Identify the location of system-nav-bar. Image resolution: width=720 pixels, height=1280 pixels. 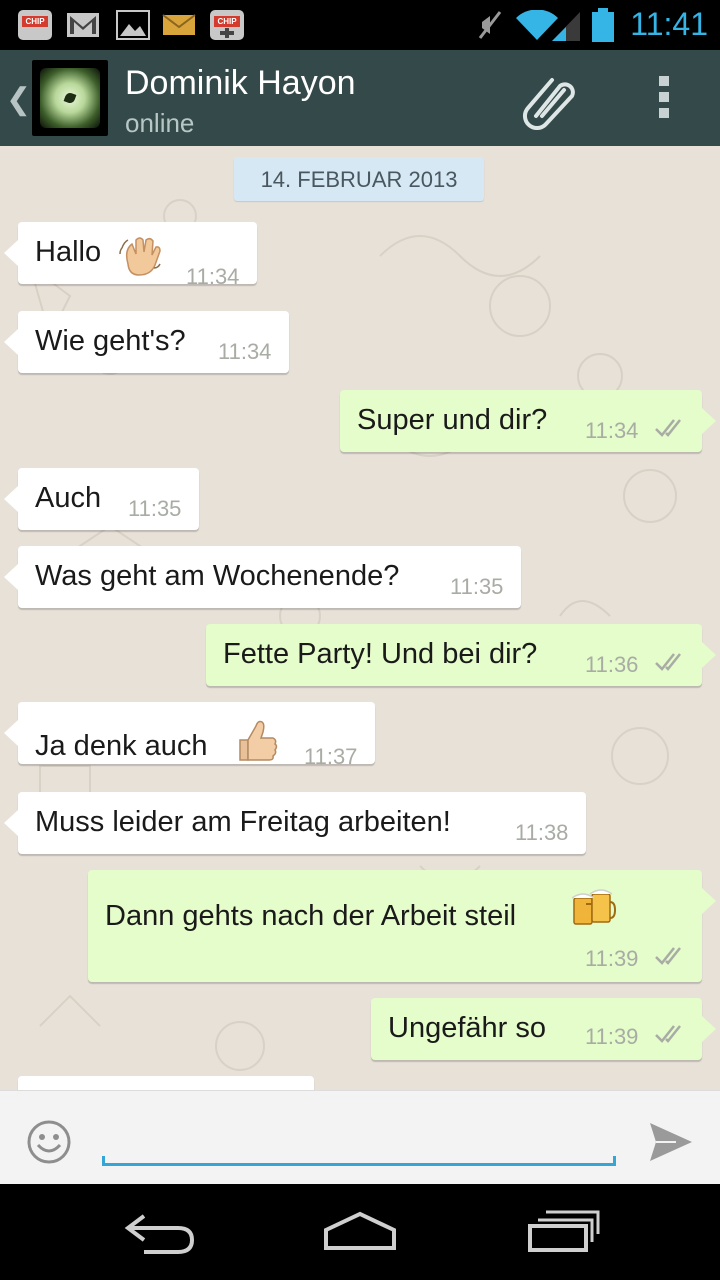
(360, 1232).